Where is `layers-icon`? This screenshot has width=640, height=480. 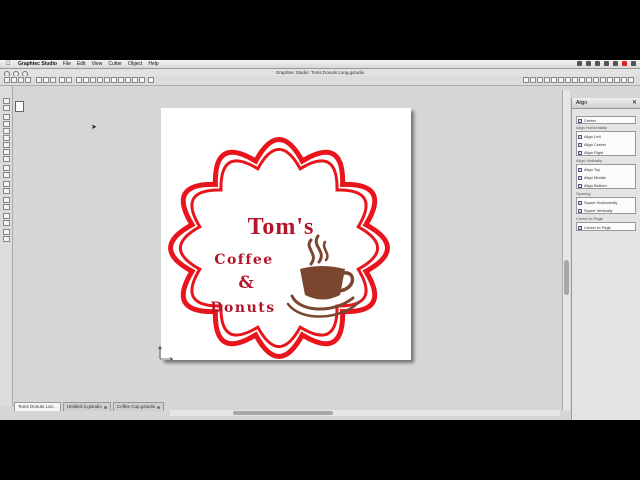
layers-icon is located at coordinates (135, 80).